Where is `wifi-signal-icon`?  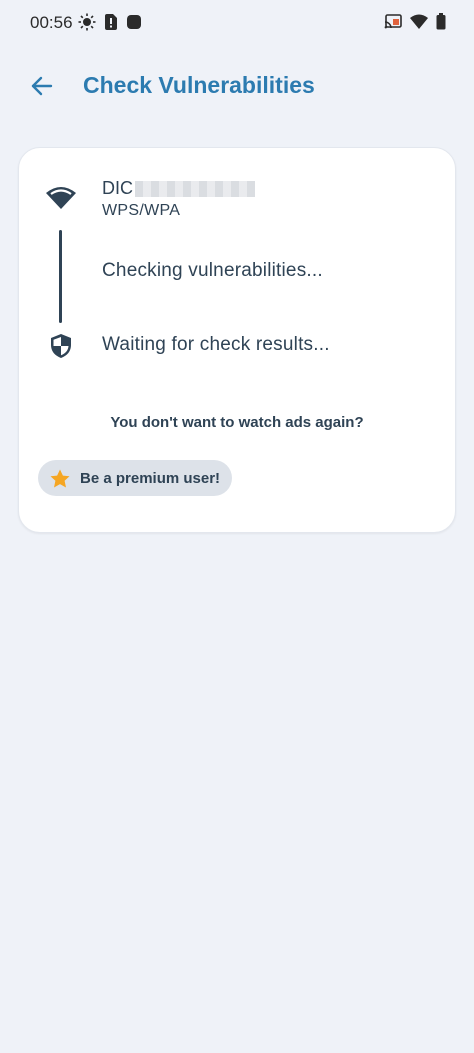 wifi-signal-icon is located at coordinates (419, 24).